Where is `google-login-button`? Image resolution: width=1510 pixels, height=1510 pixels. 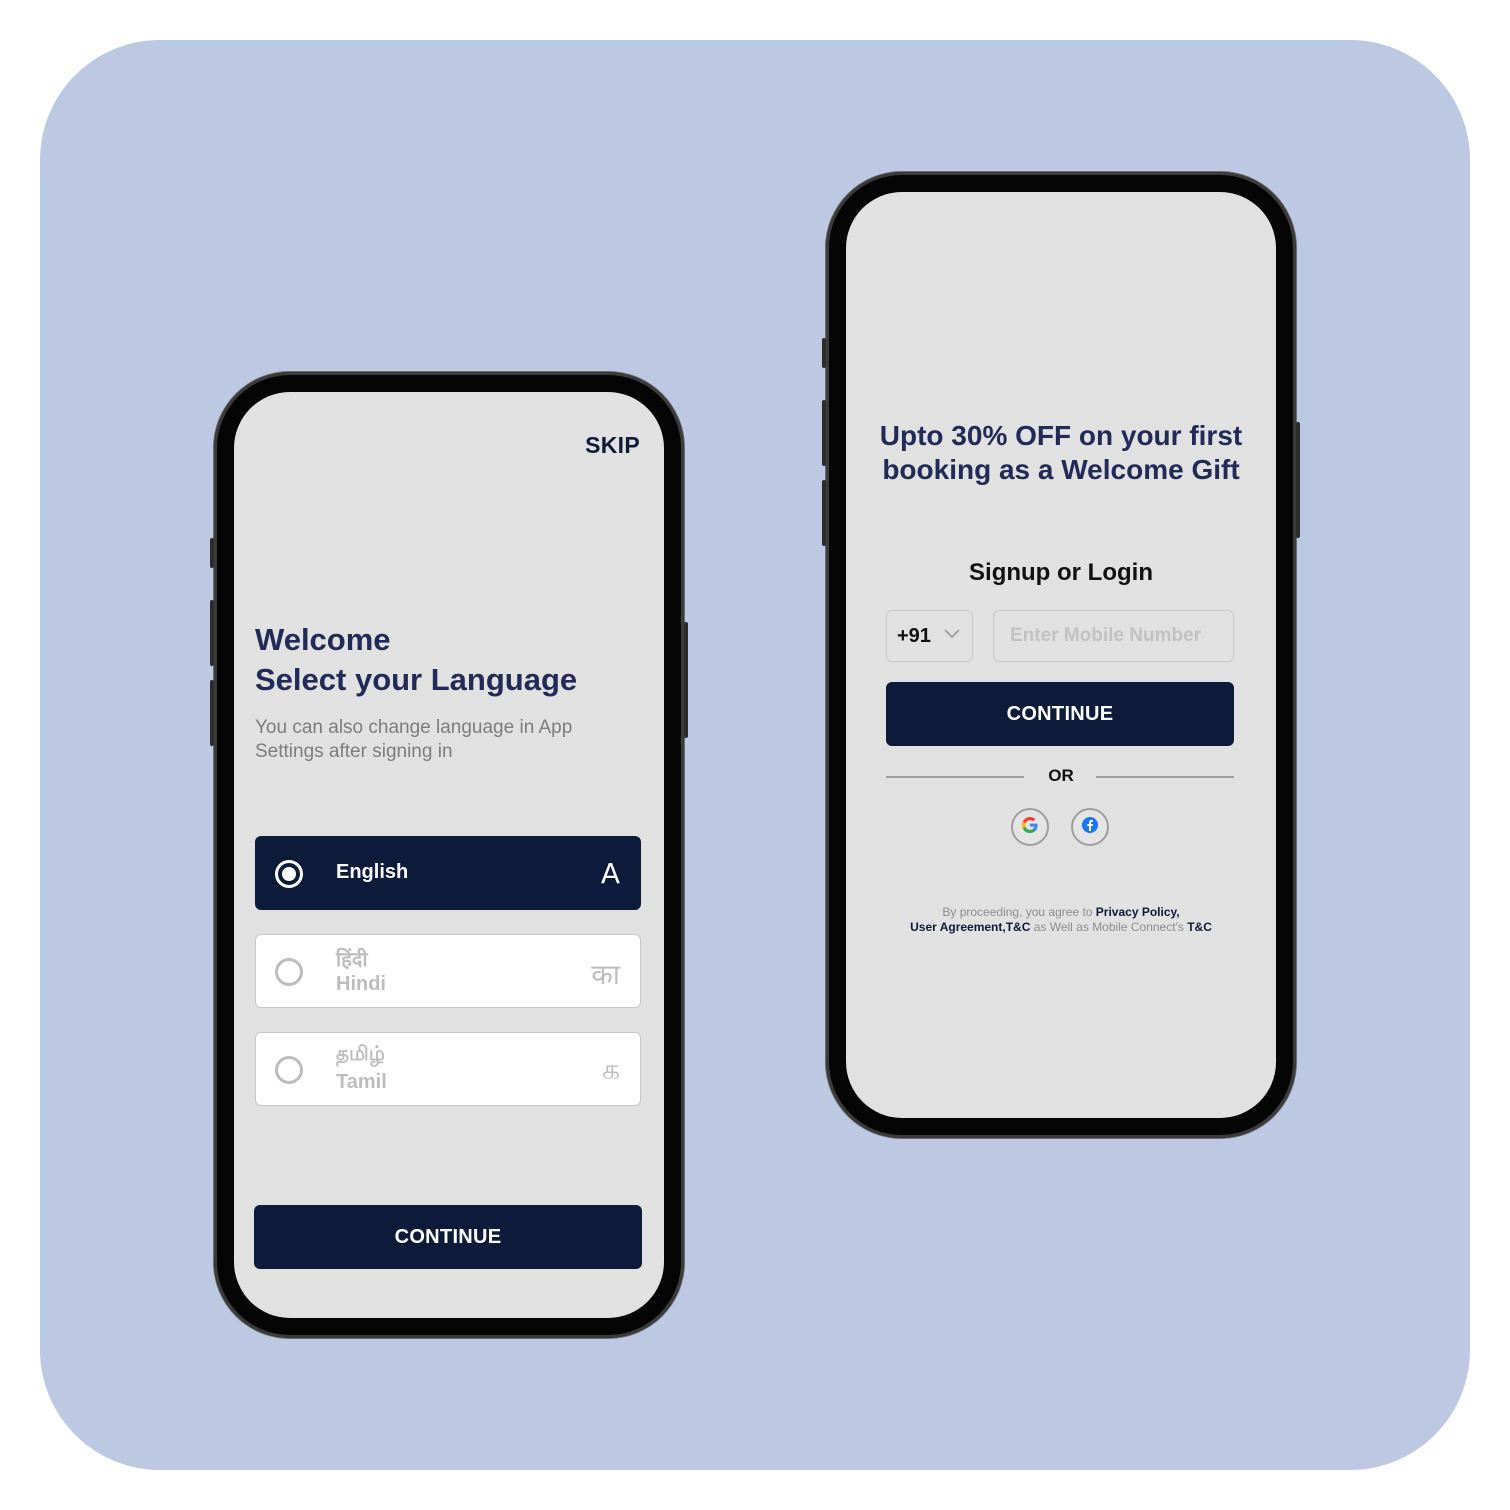 google-login-button is located at coordinates (1030, 827).